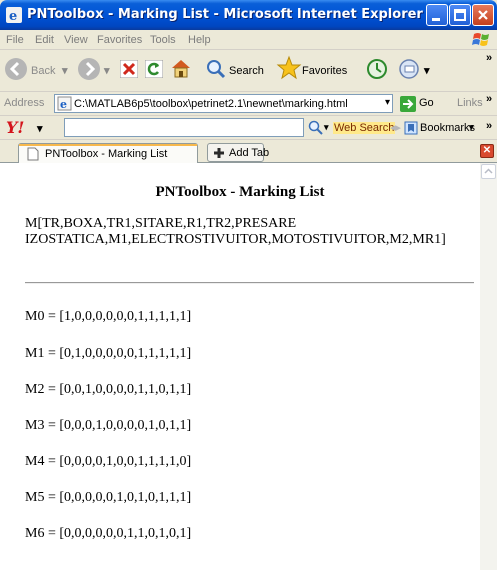  Describe the element at coordinates (460, 15) in the screenshot. I see `maximize-button` at that location.